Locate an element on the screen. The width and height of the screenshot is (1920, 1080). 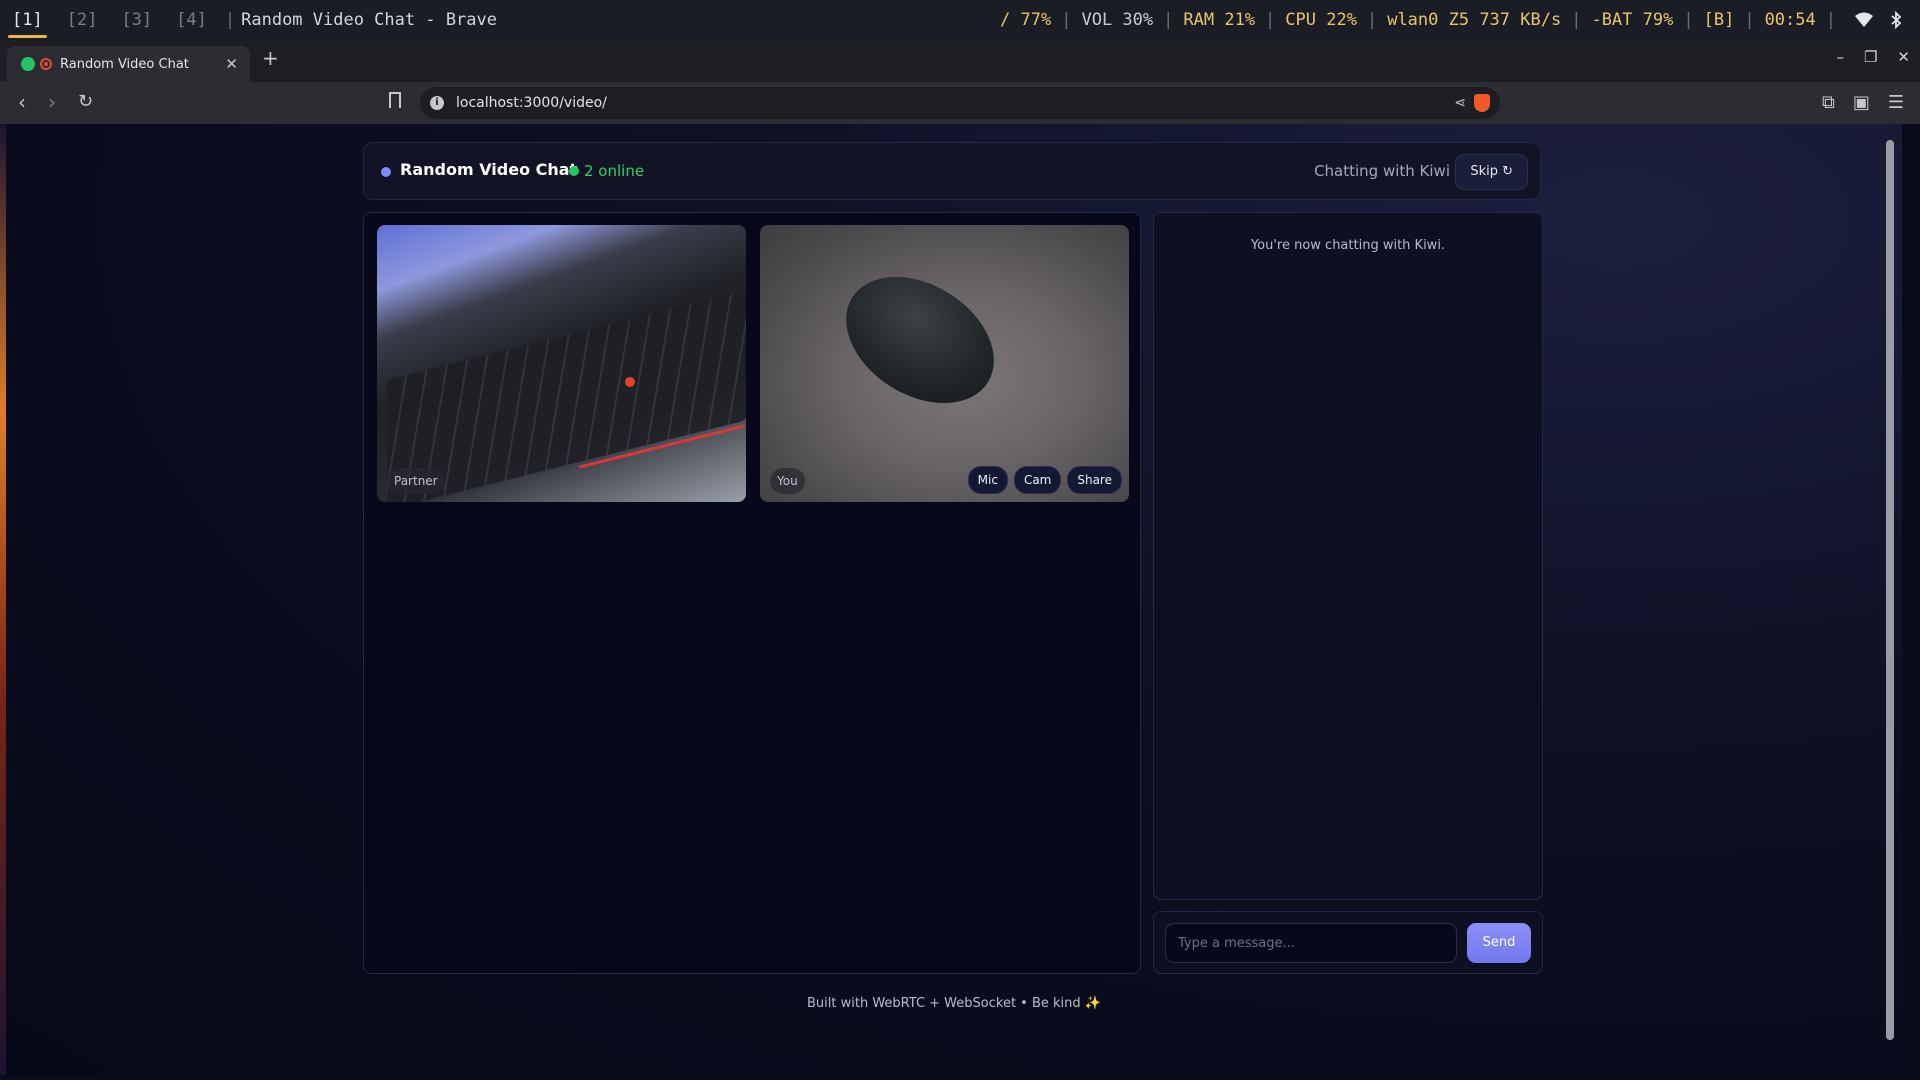
online-dot is located at coordinates (574, 171).